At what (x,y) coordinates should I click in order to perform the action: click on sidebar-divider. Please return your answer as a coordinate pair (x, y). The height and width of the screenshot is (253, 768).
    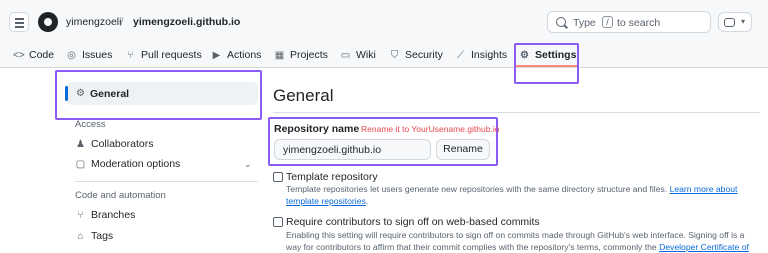
    Looking at the image, I should click on (166, 181).